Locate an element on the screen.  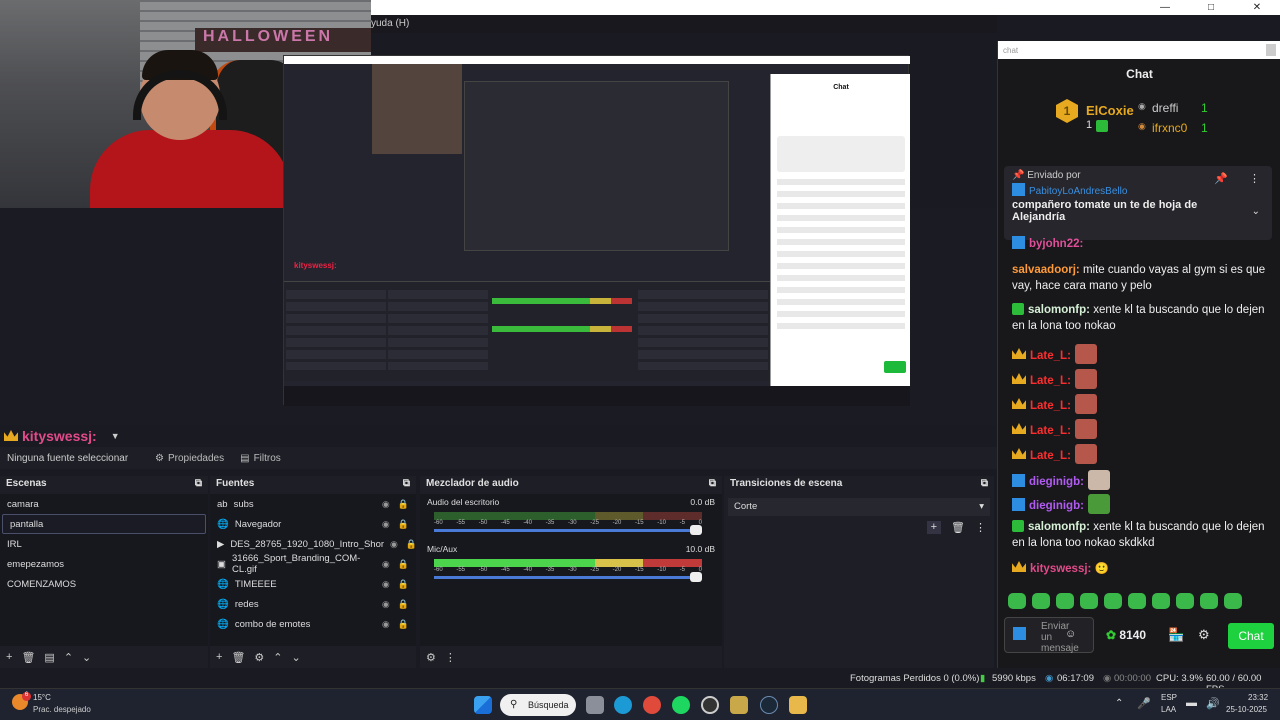
channel-points: ✿ 8140 is located at coordinates (1126, 635).